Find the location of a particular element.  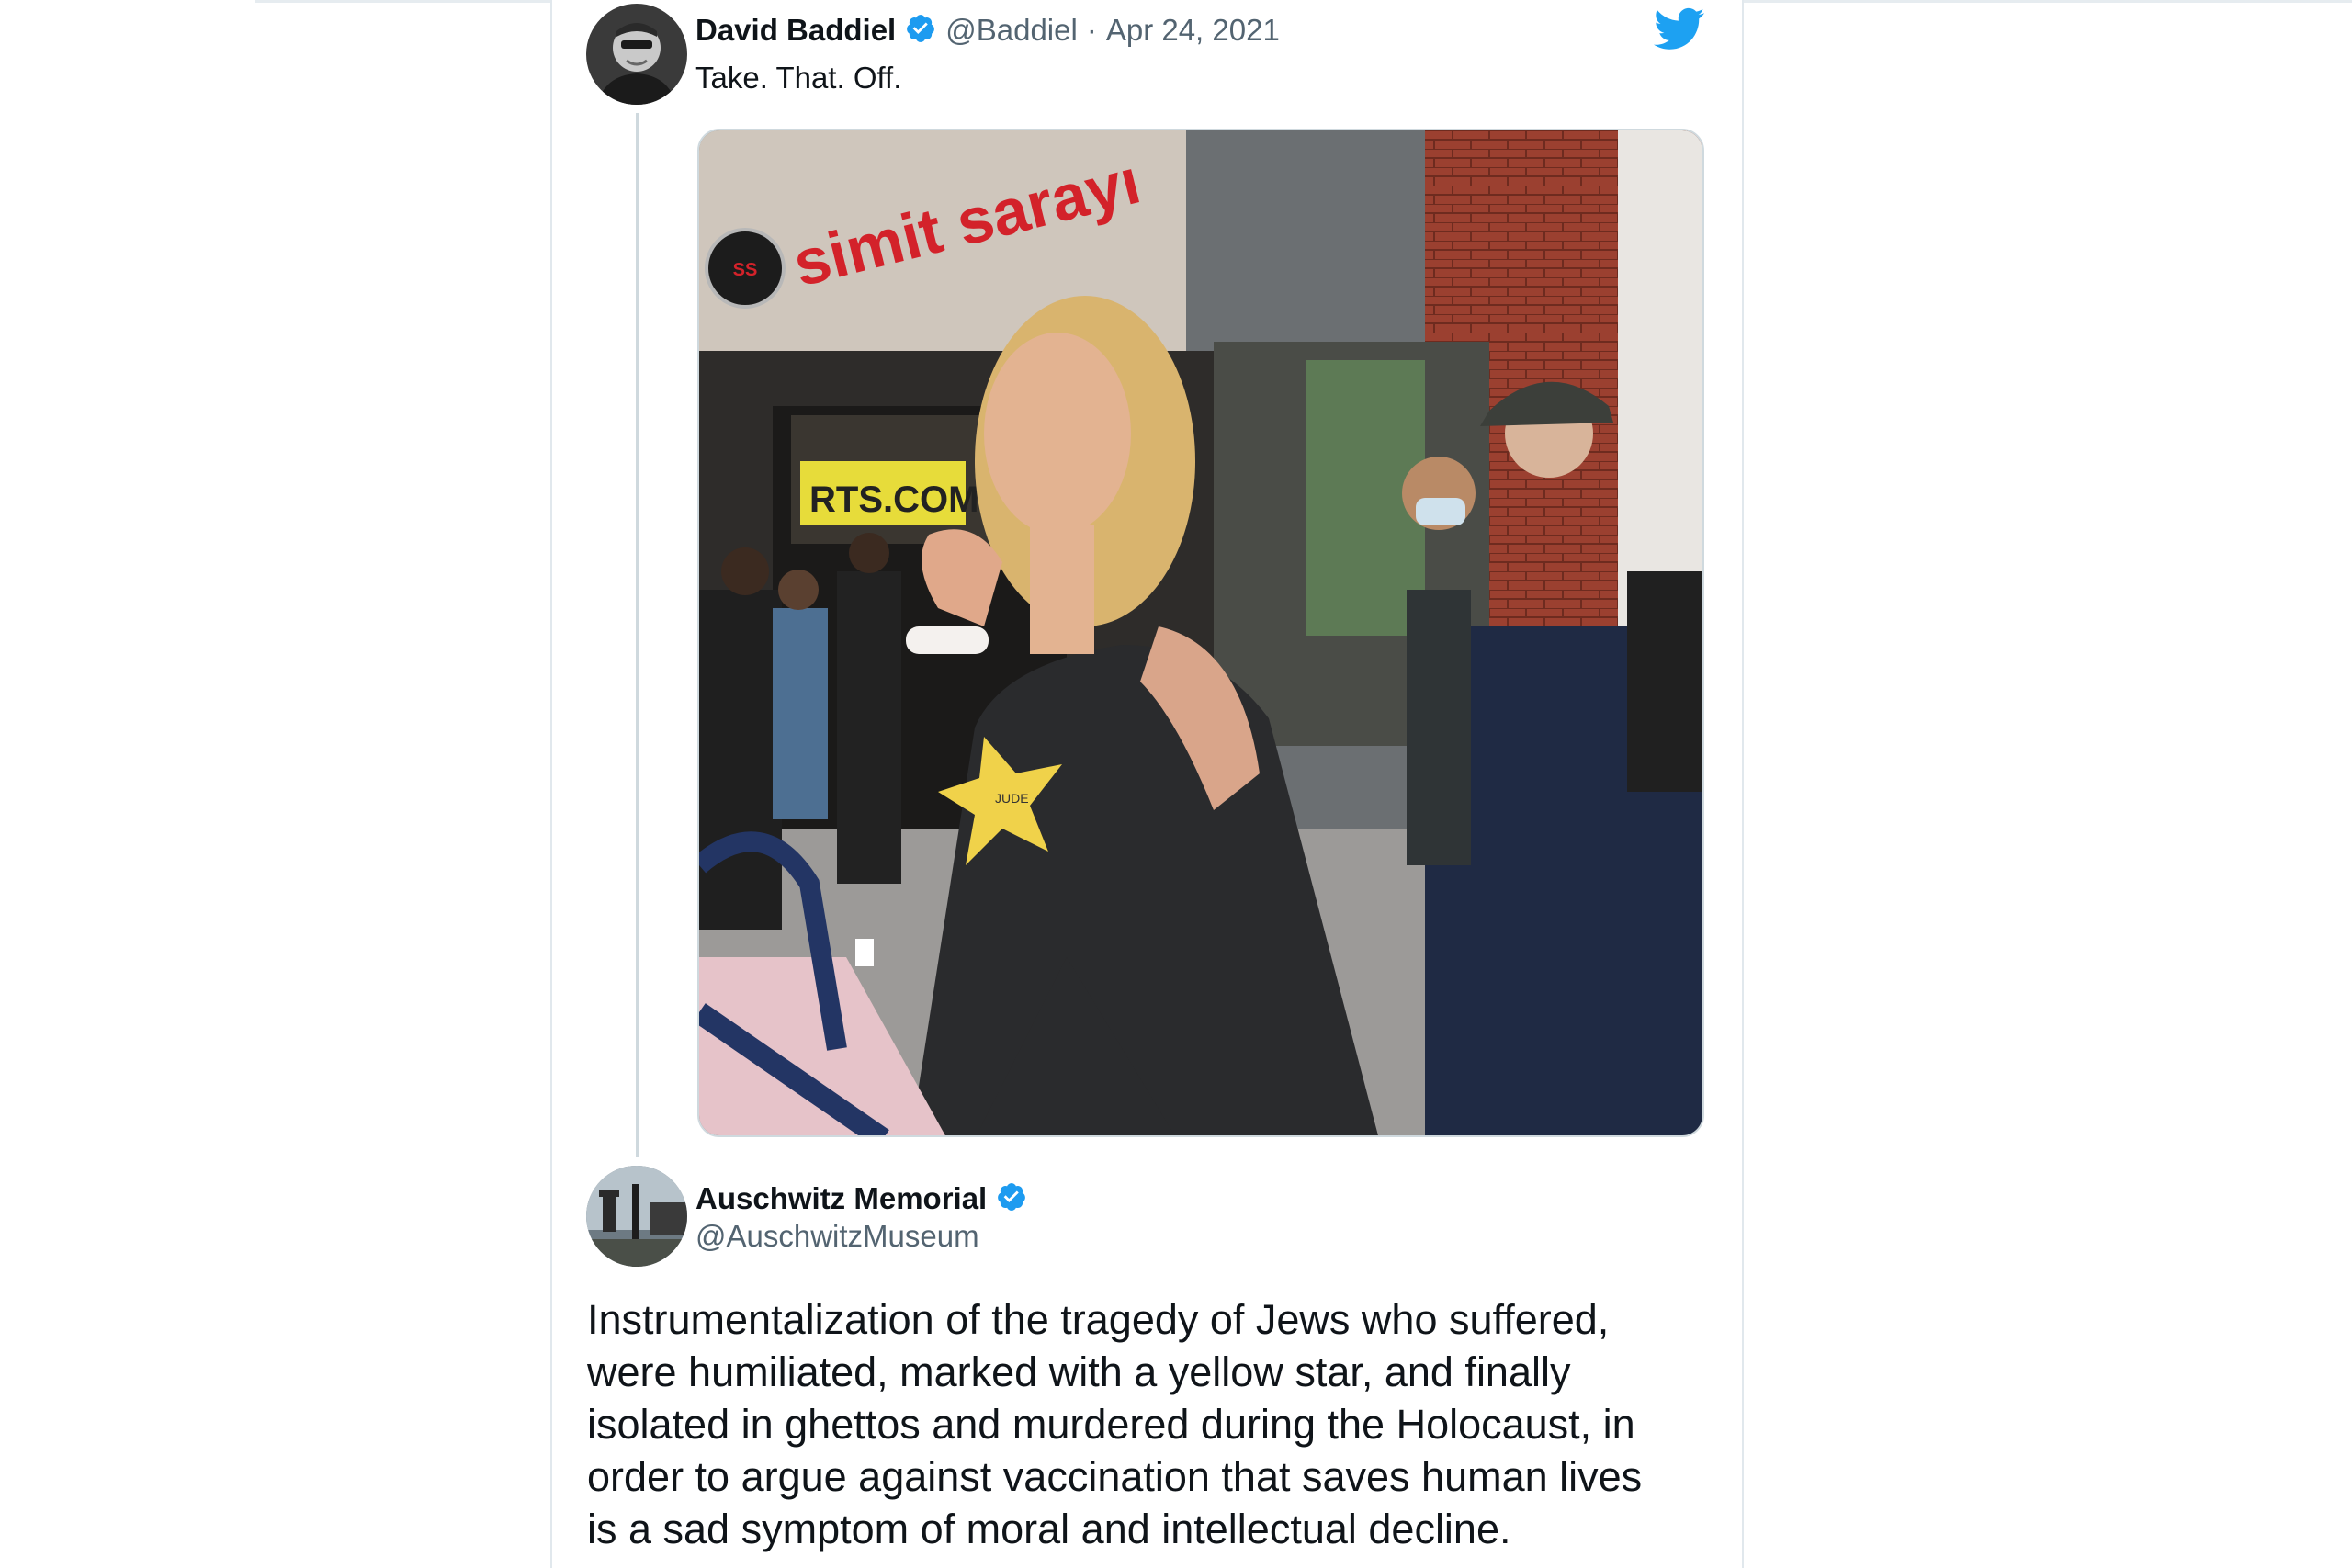

tweet2-header: Auschwitz Memorial is located at coordinates (861, 1199).